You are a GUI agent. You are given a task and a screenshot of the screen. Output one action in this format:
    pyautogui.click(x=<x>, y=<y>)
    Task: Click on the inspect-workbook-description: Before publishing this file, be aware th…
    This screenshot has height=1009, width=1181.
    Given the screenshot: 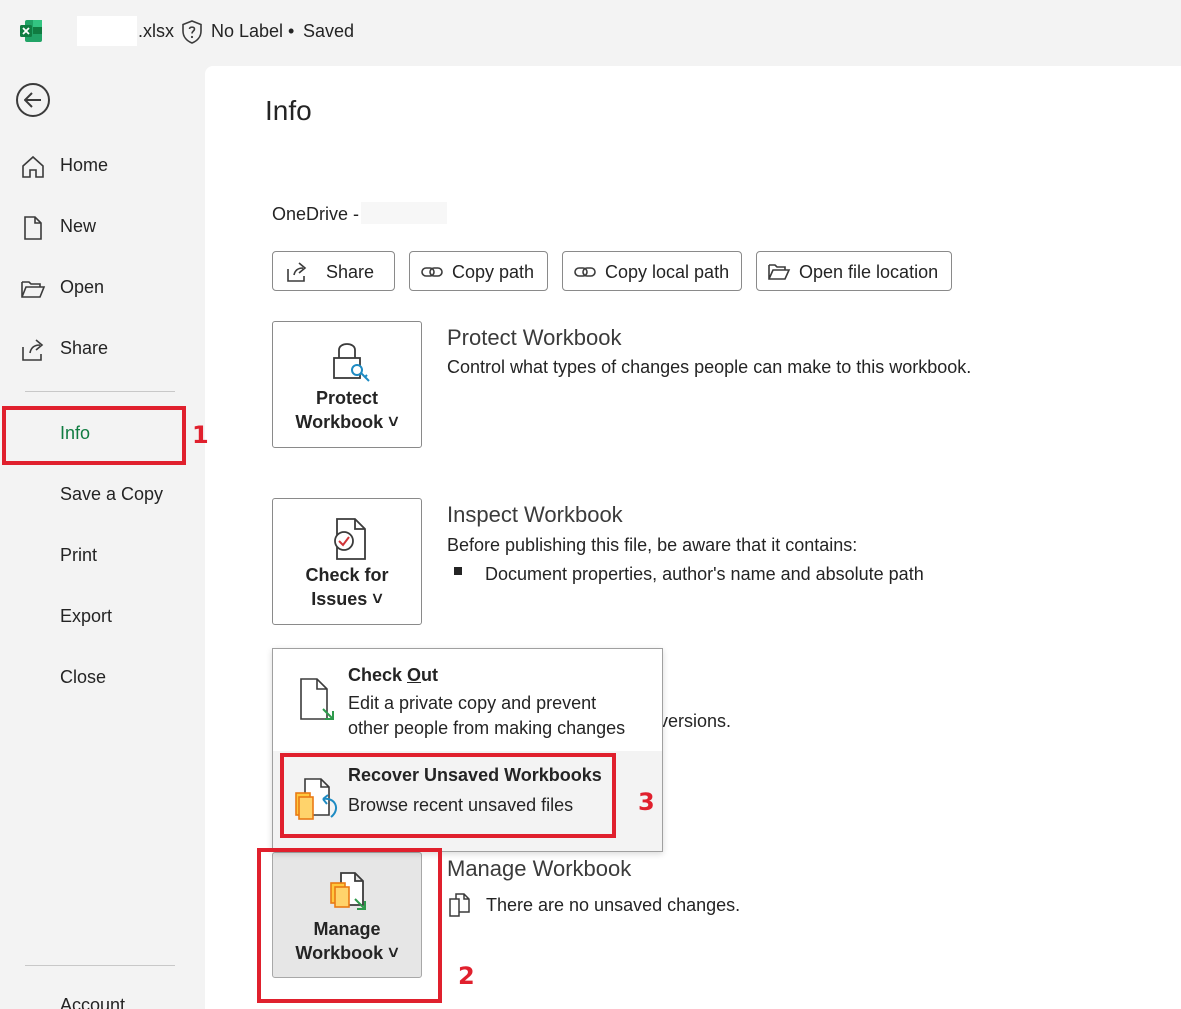 What is the action you would take?
    pyautogui.click(x=652, y=545)
    